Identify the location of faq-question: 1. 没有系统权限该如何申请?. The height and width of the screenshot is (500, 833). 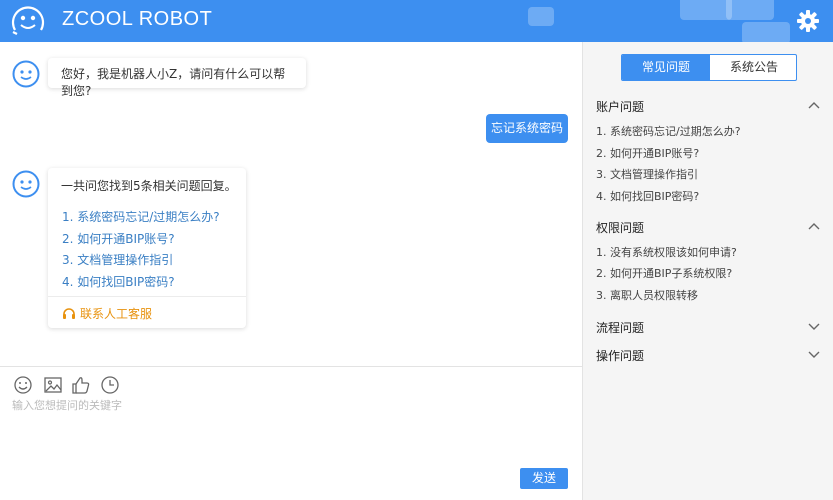
(666, 252).